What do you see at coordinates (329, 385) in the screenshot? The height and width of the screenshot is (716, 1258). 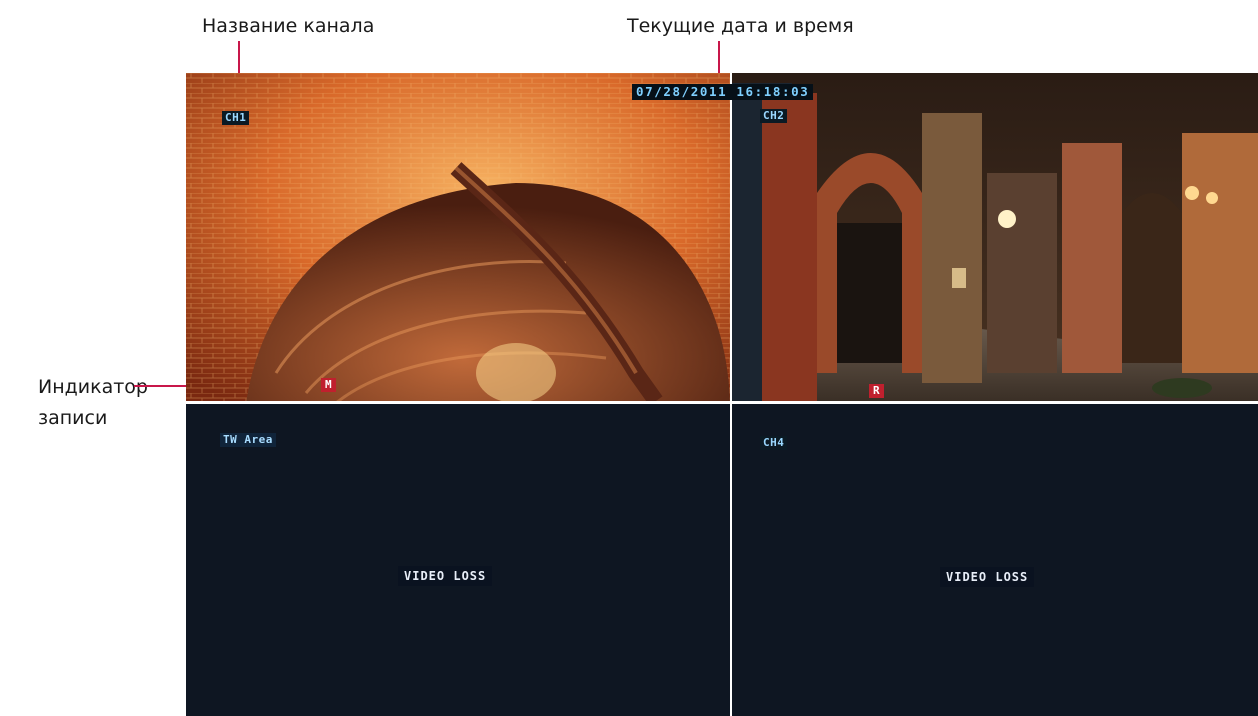 I see `record-flag-ch1: M` at bounding box center [329, 385].